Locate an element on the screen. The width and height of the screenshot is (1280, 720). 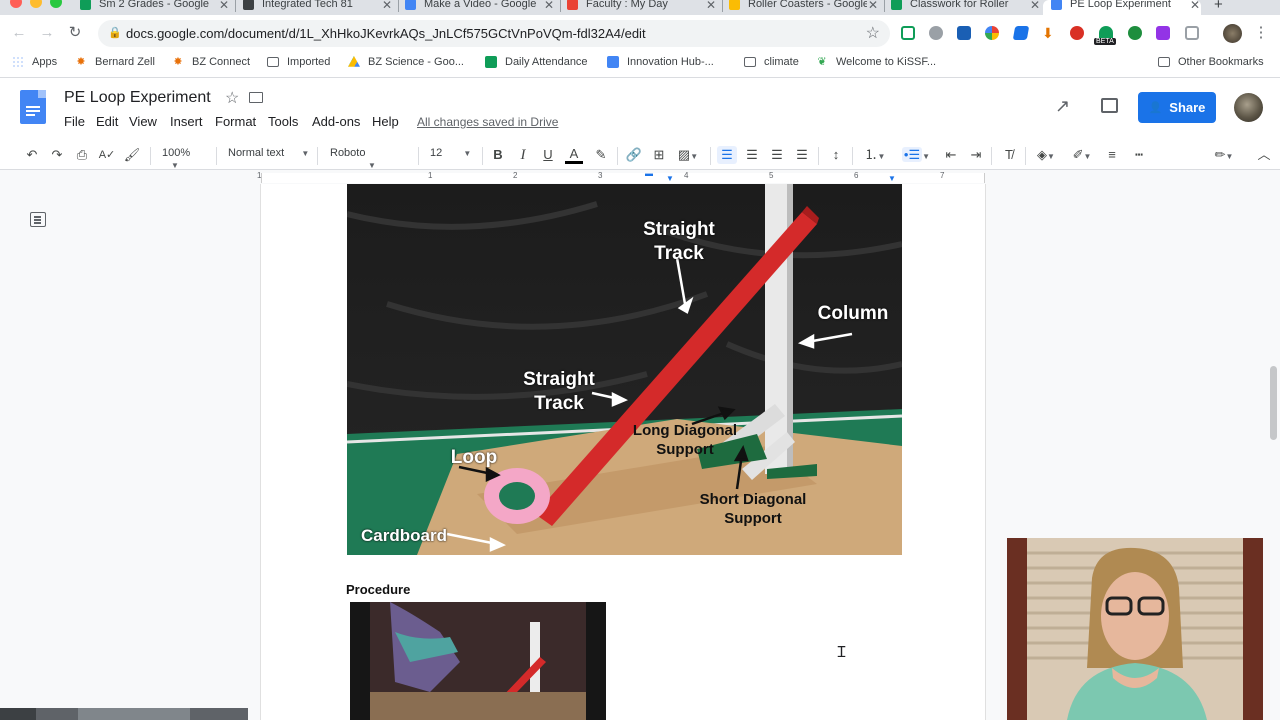
procedure-video-thumbnail is located at coordinates (478, 661).